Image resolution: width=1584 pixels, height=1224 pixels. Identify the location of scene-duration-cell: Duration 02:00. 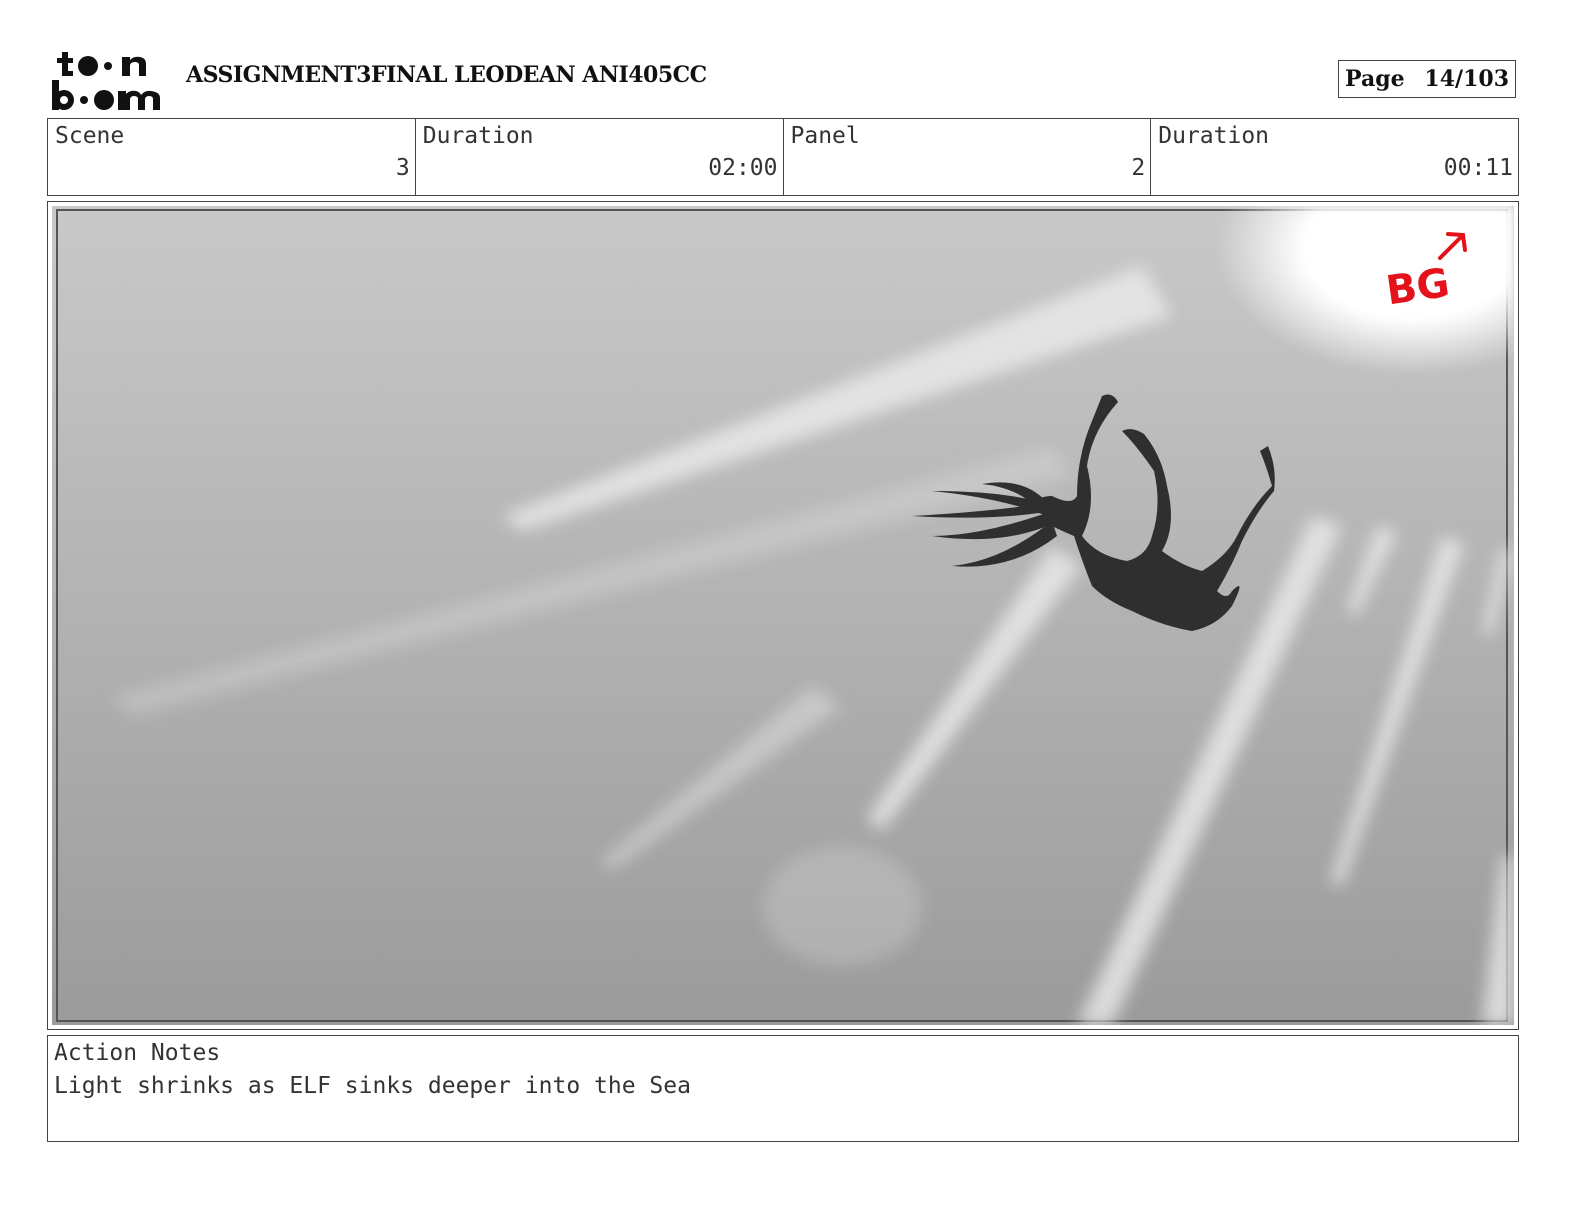
(600, 157).